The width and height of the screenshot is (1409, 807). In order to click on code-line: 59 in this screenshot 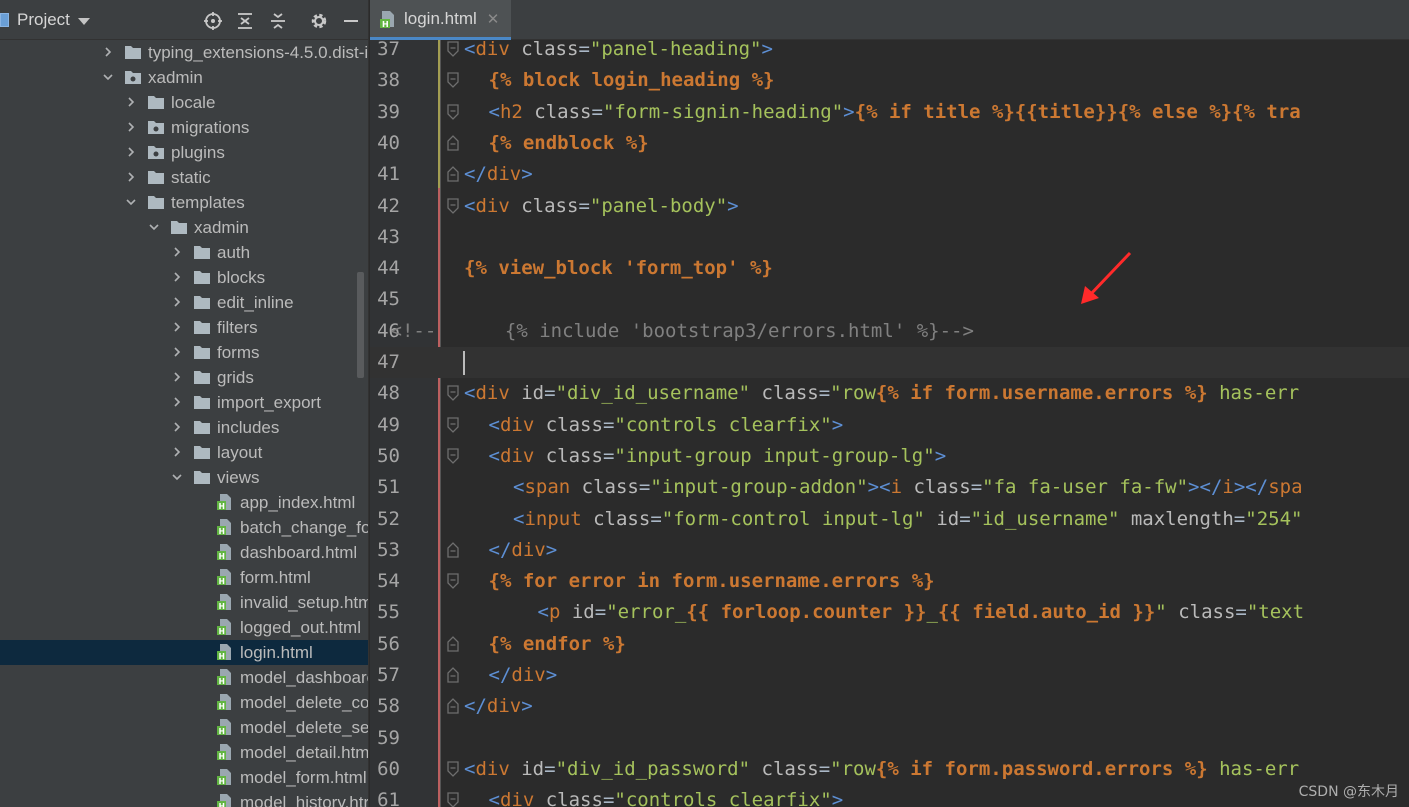, I will do `click(889, 738)`.